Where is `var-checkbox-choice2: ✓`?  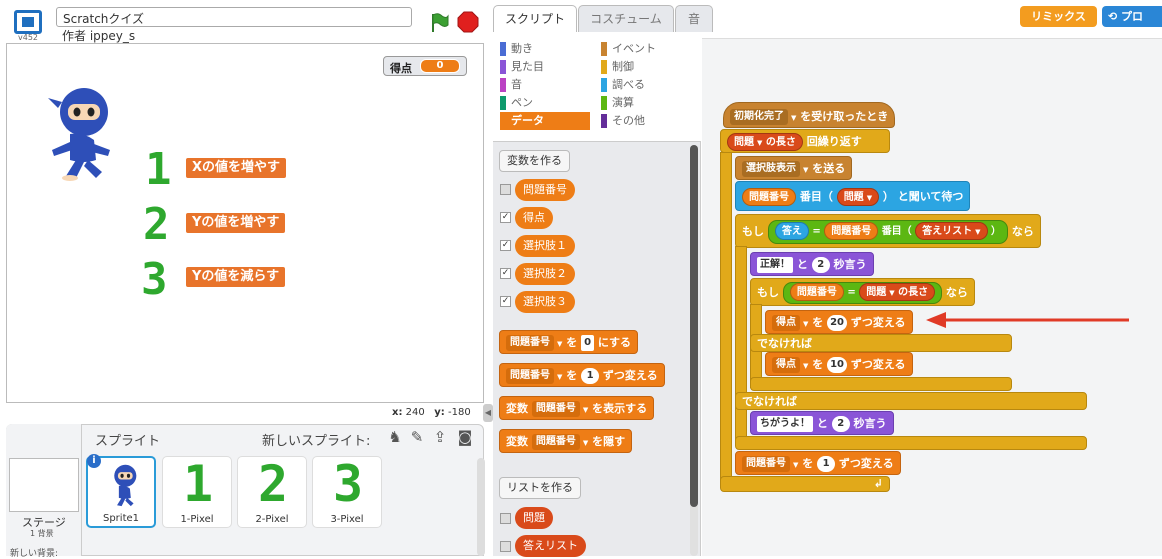 var-checkbox-choice2: ✓ is located at coordinates (505, 273).